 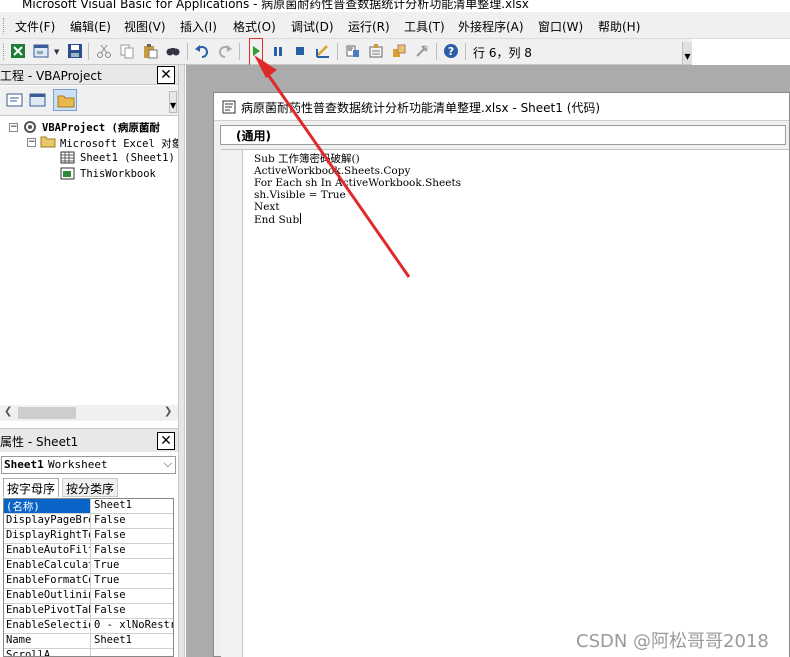 I want to click on property-row: DisplayPageBre False, so click(x=88, y=521).